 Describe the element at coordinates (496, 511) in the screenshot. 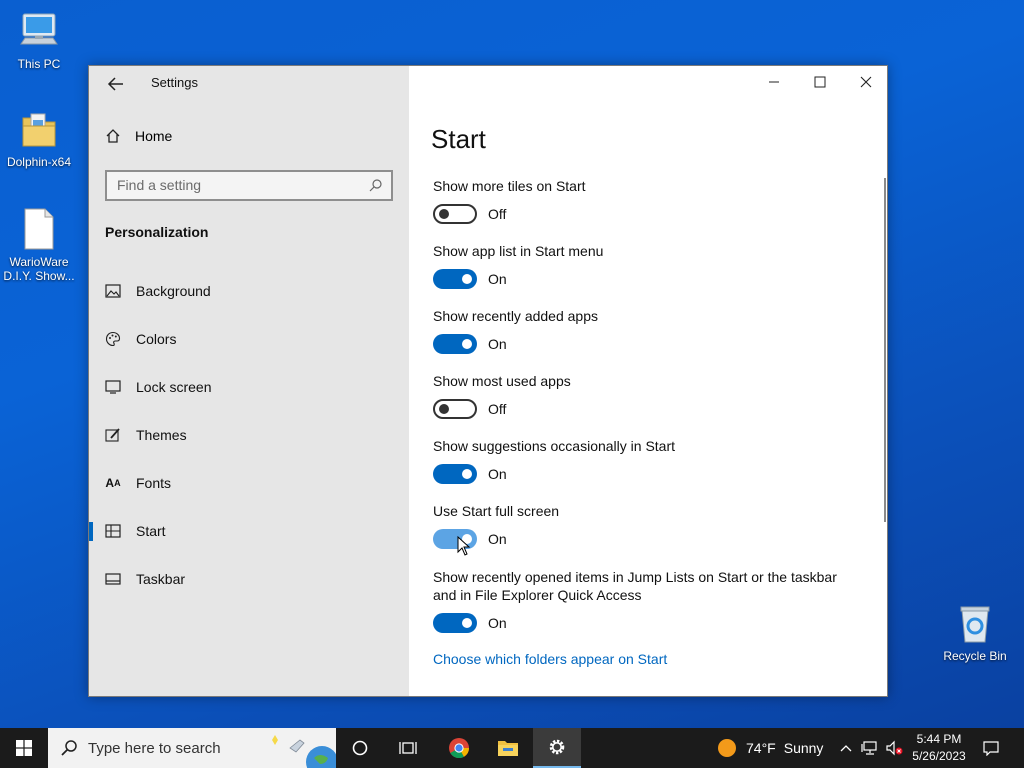

I see `setting-label: Use Start full screen` at that location.